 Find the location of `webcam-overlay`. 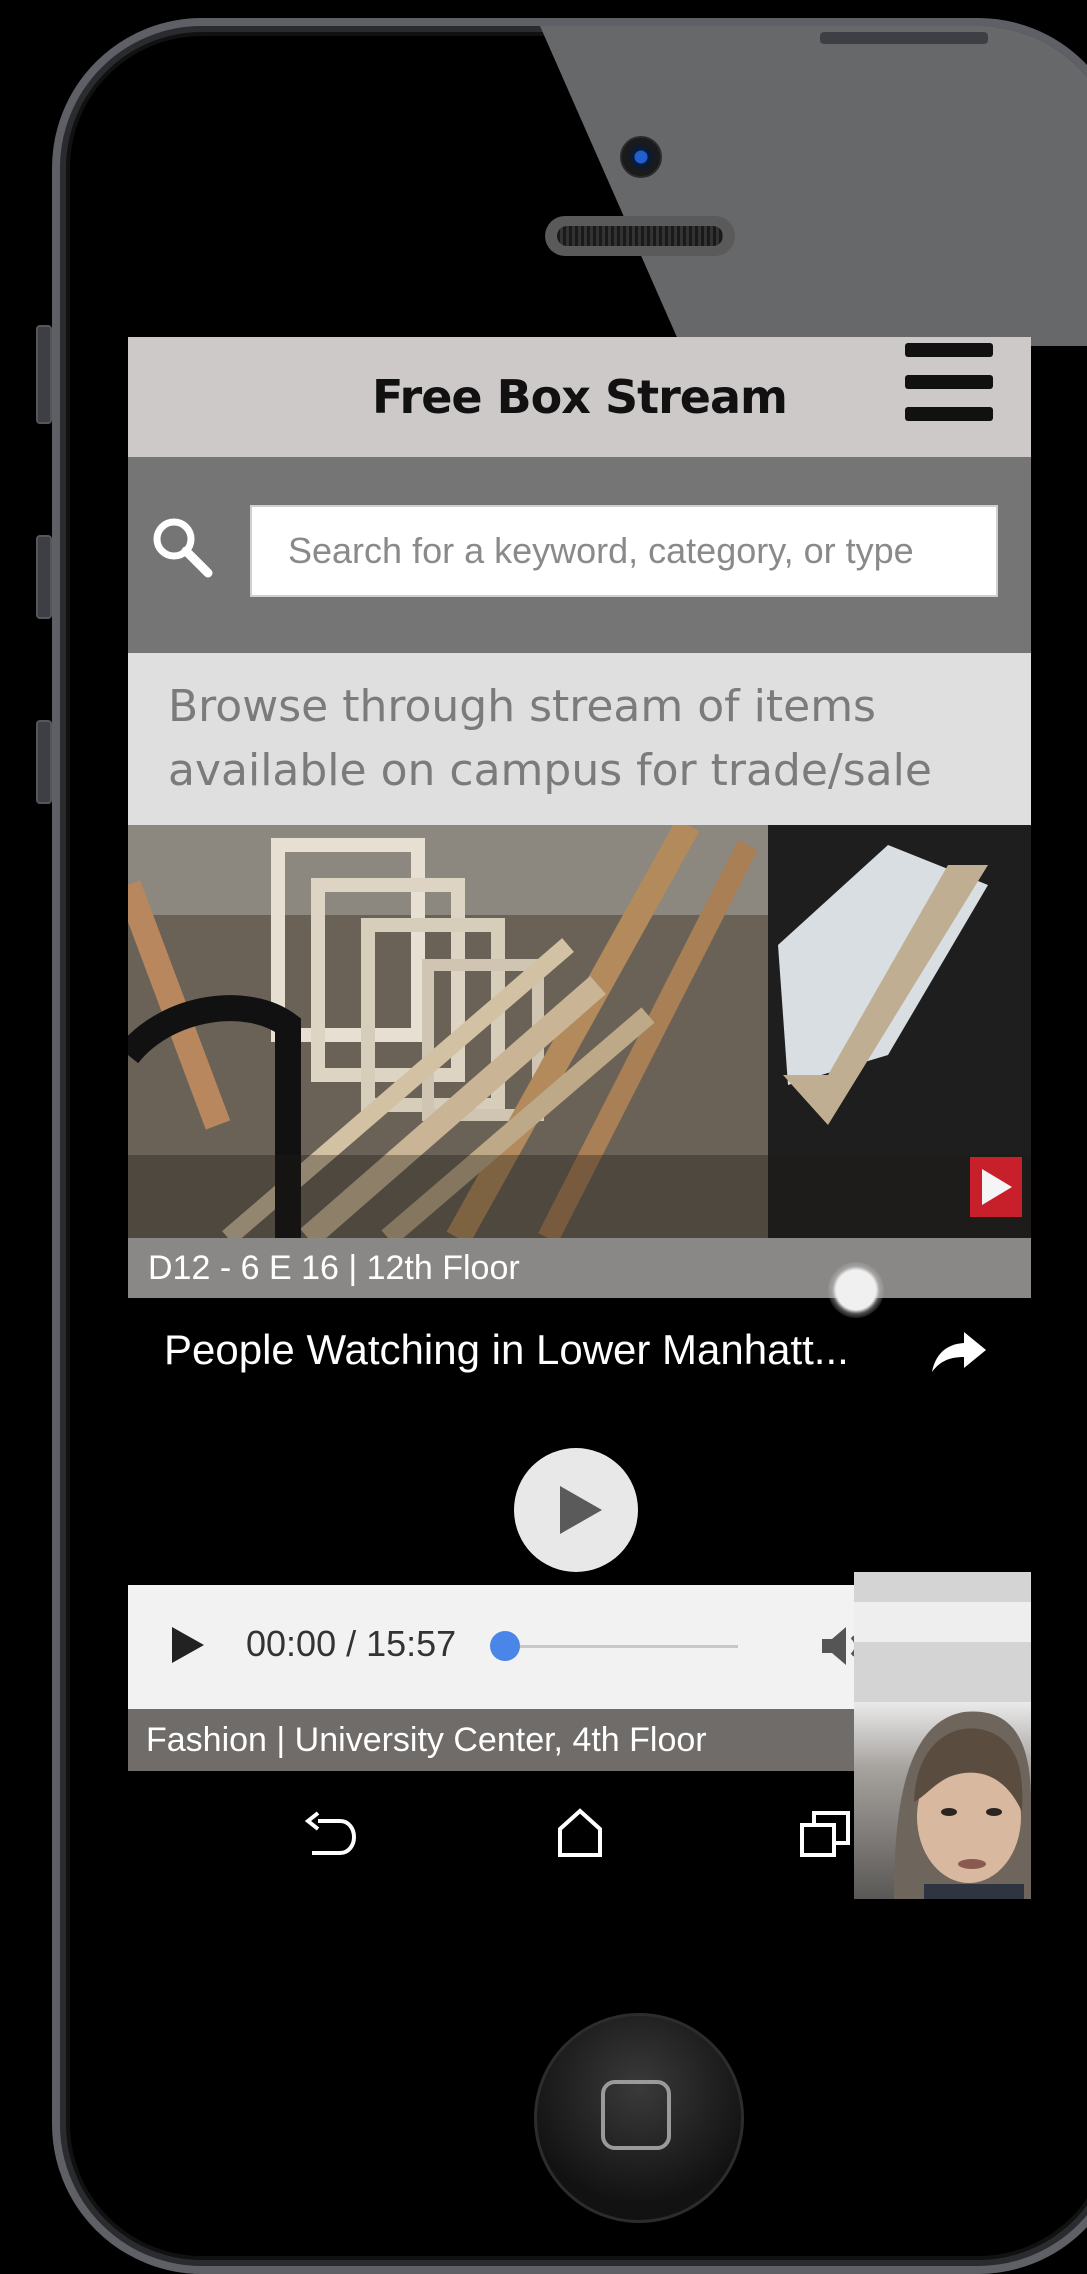

webcam-overlay is located at coordinates (942, 1735).